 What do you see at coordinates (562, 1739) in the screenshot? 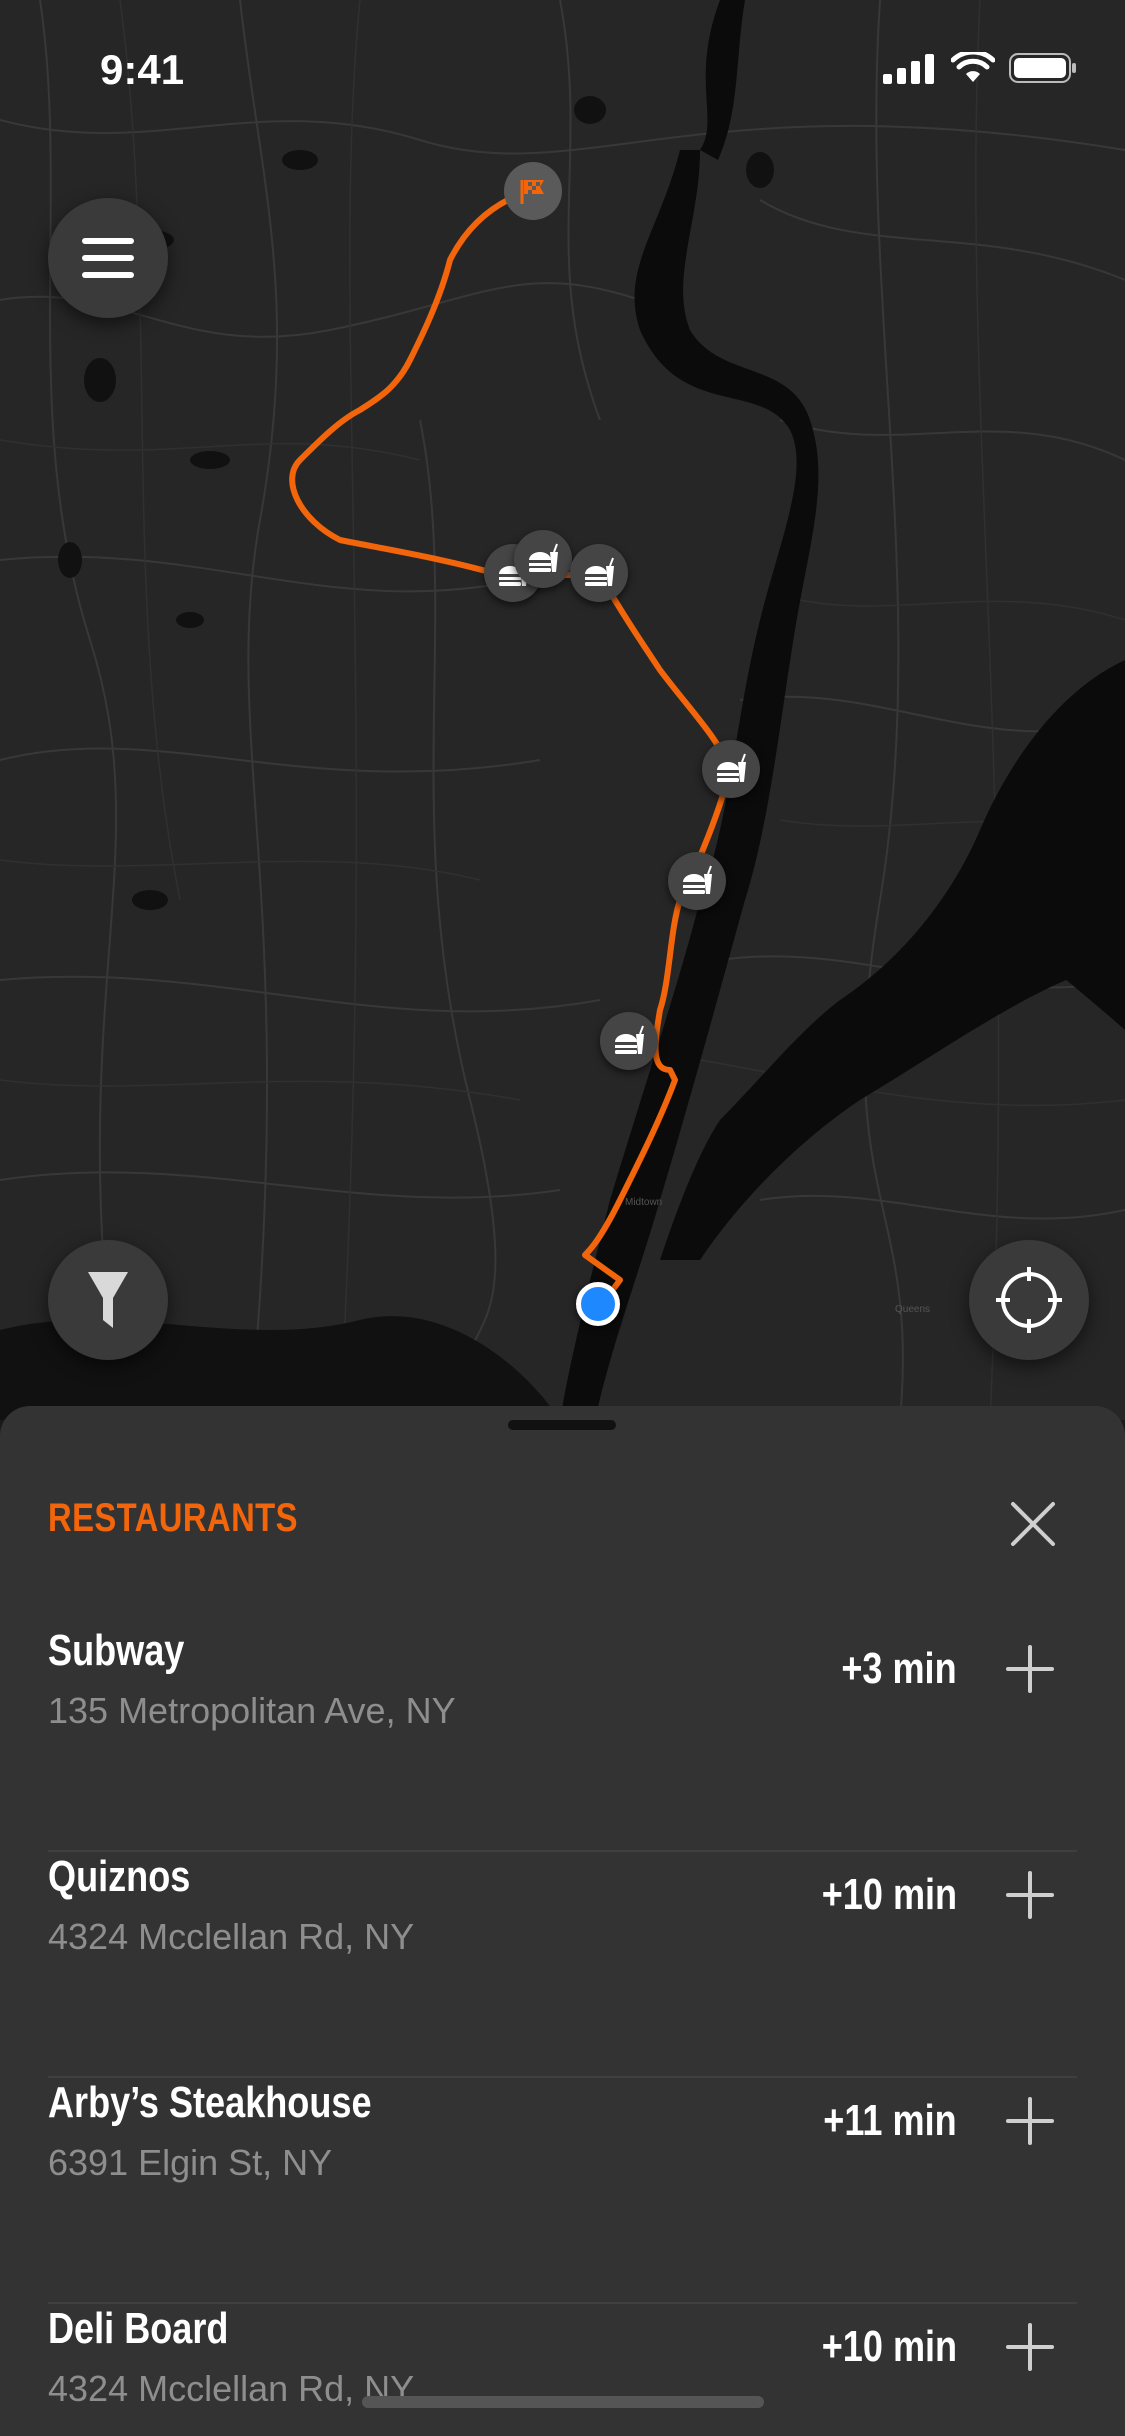
I see `list-item: Subway 135 Metropolitan Ave, NY +3 min` at bounding box center [562, 1739].